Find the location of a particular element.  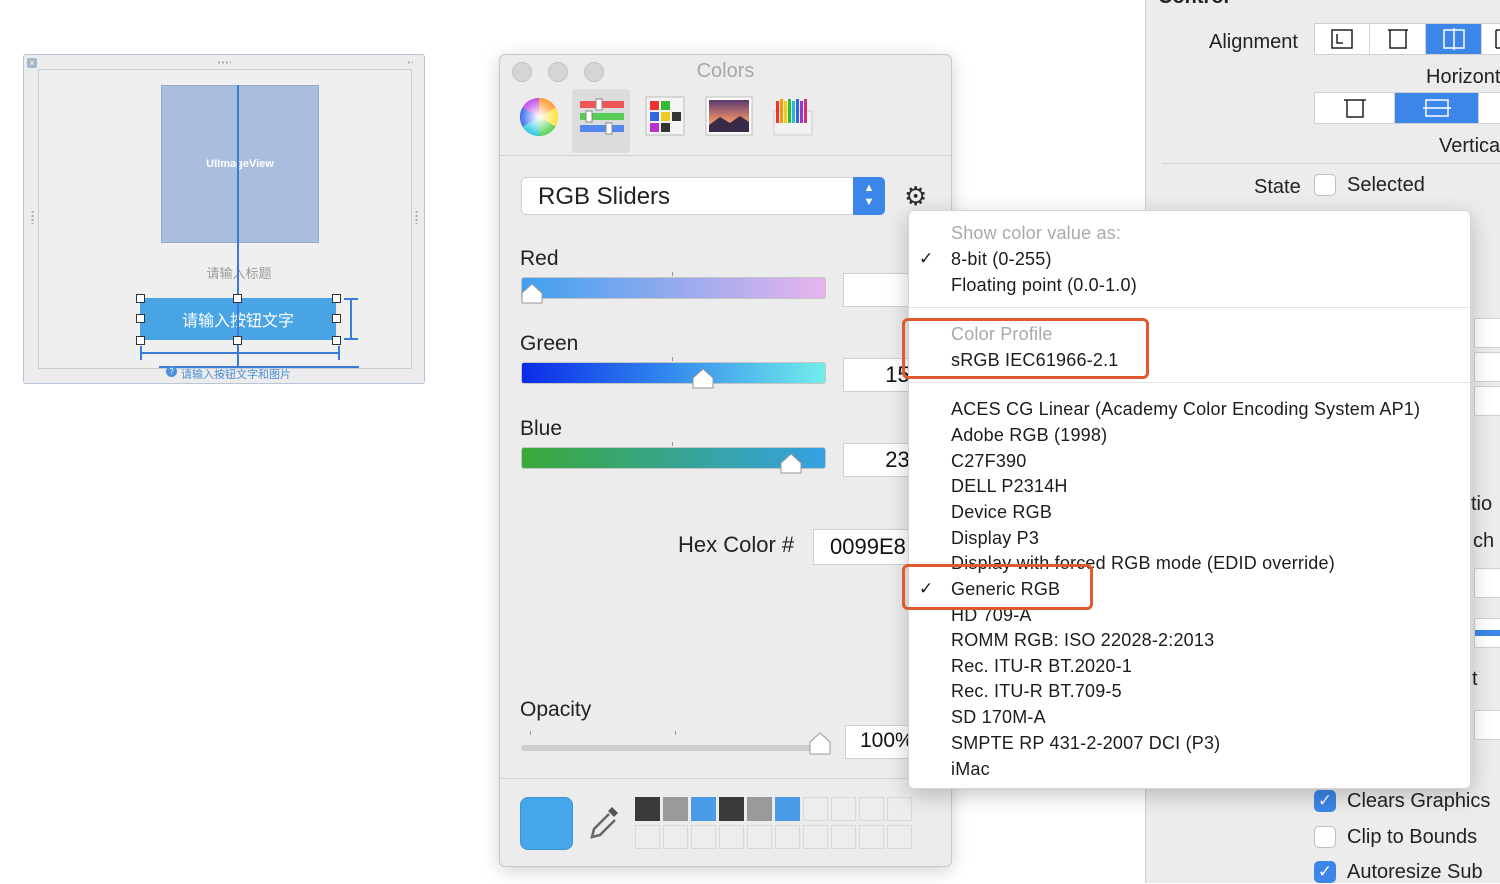

align-fill-option is located at coordinates (1491, 39).